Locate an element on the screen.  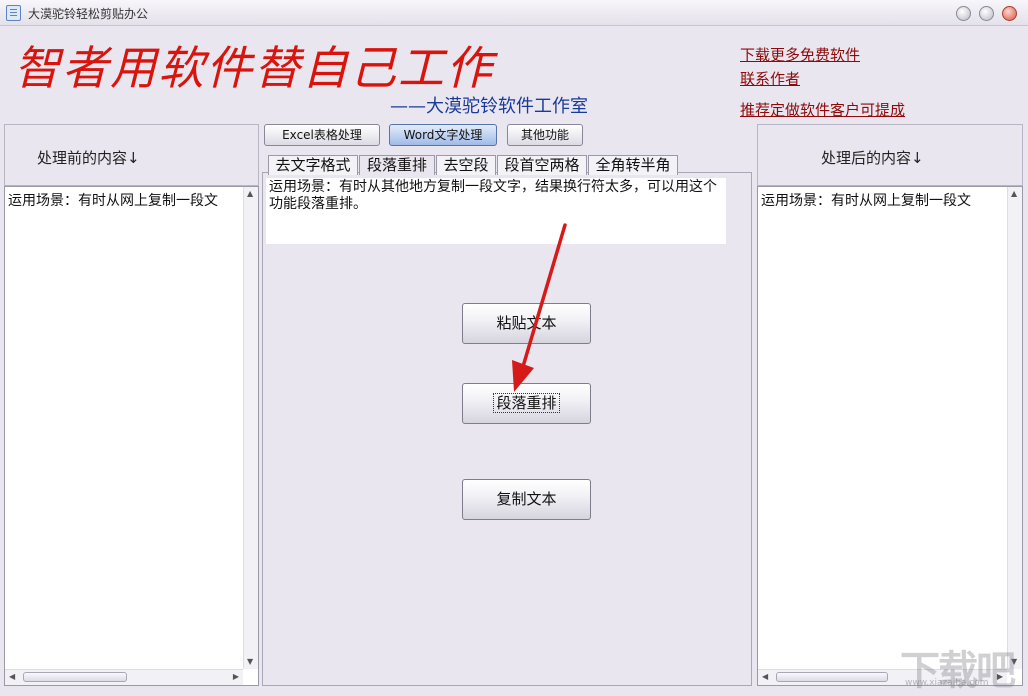
watermark-url: www.xiazaiba.com is located at coordinates (947, 683).